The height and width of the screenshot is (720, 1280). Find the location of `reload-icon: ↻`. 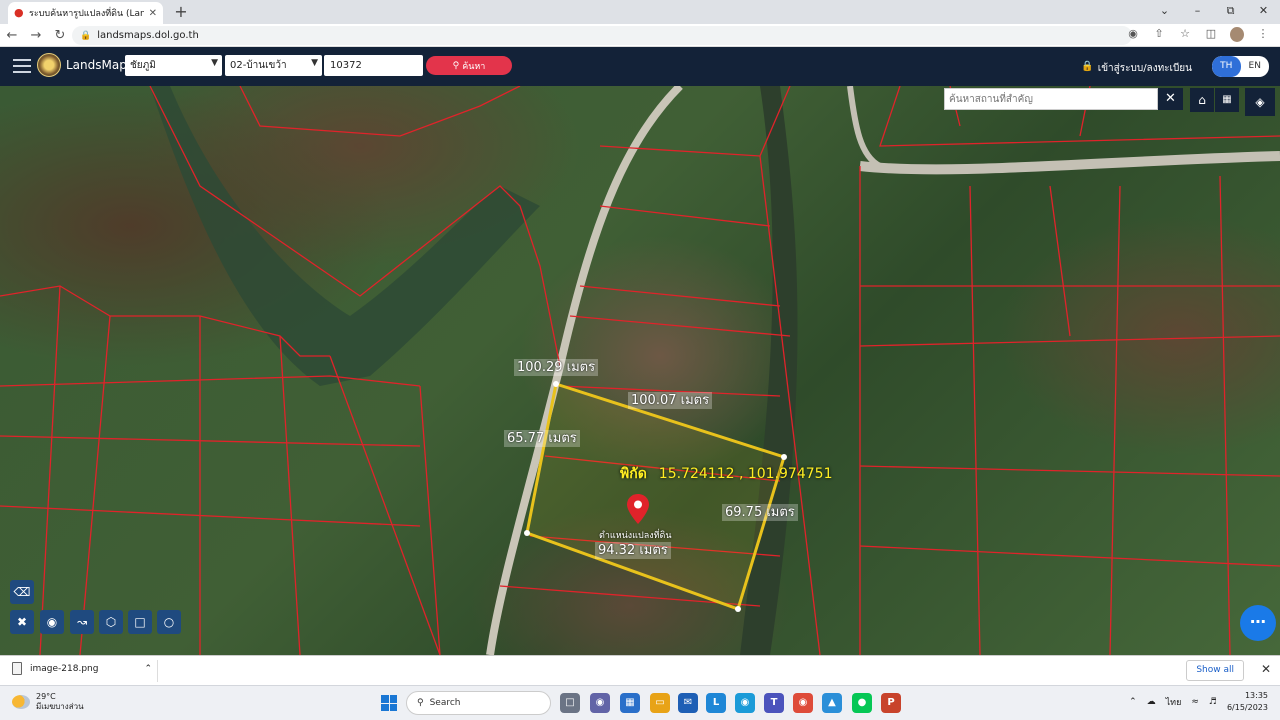

reload-icon: ↻ is located at coordinates (60, 35).